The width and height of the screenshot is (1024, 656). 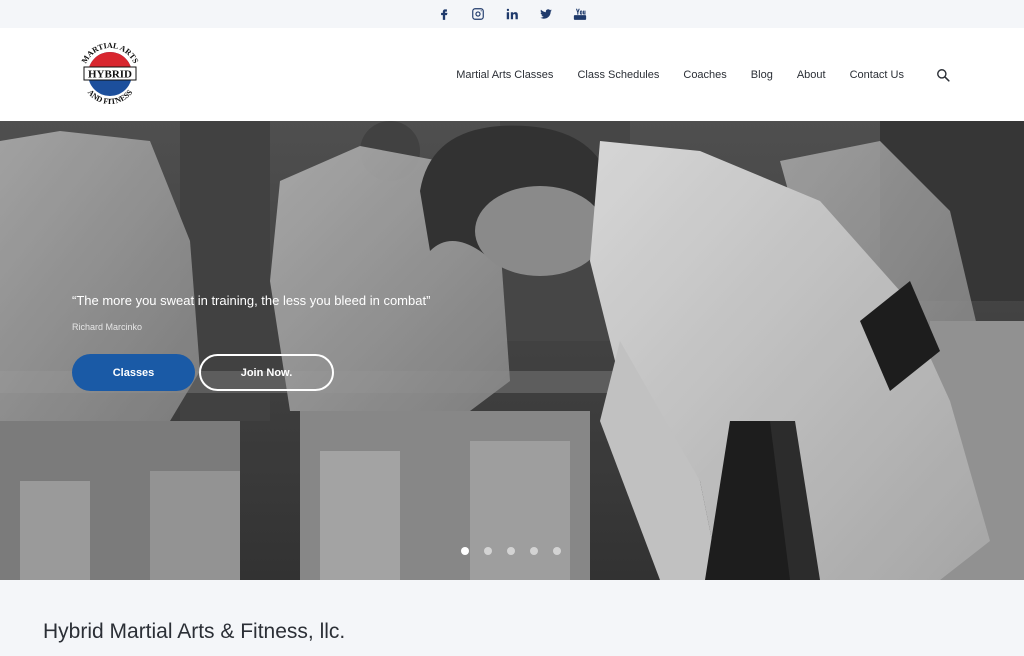 I want to click on search-icon, so click(x=943, y=75).